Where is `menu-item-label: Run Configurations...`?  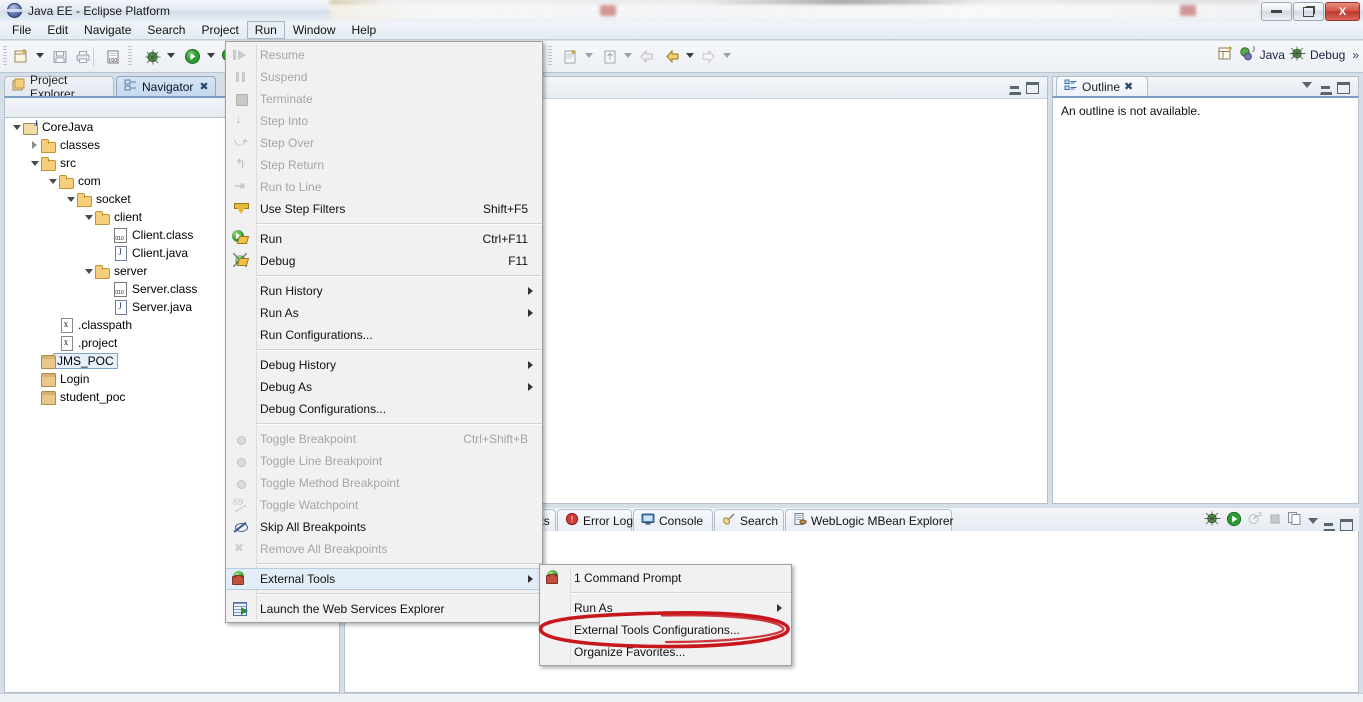
menu-item-label: Run Configurations... is located at coordinates (316, 335).